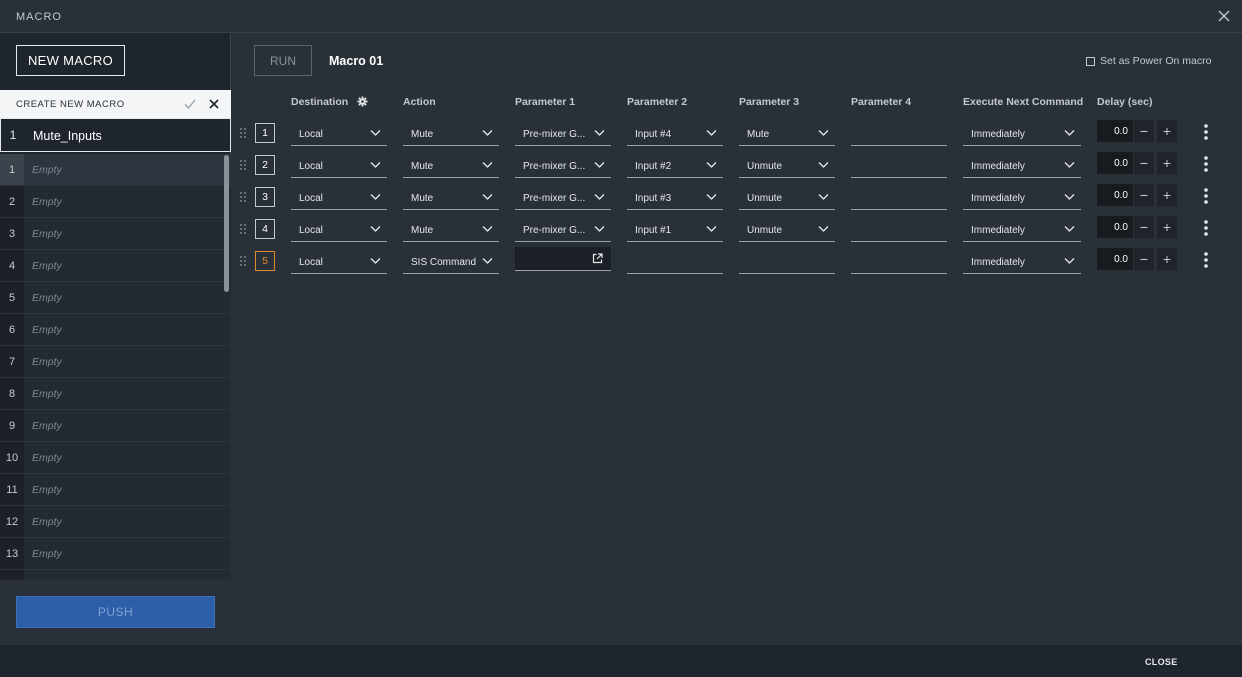 The height and width of the screenshot is (677, 1242). I want to click on macro-list-item: 8 Empty, so click(115, 394).